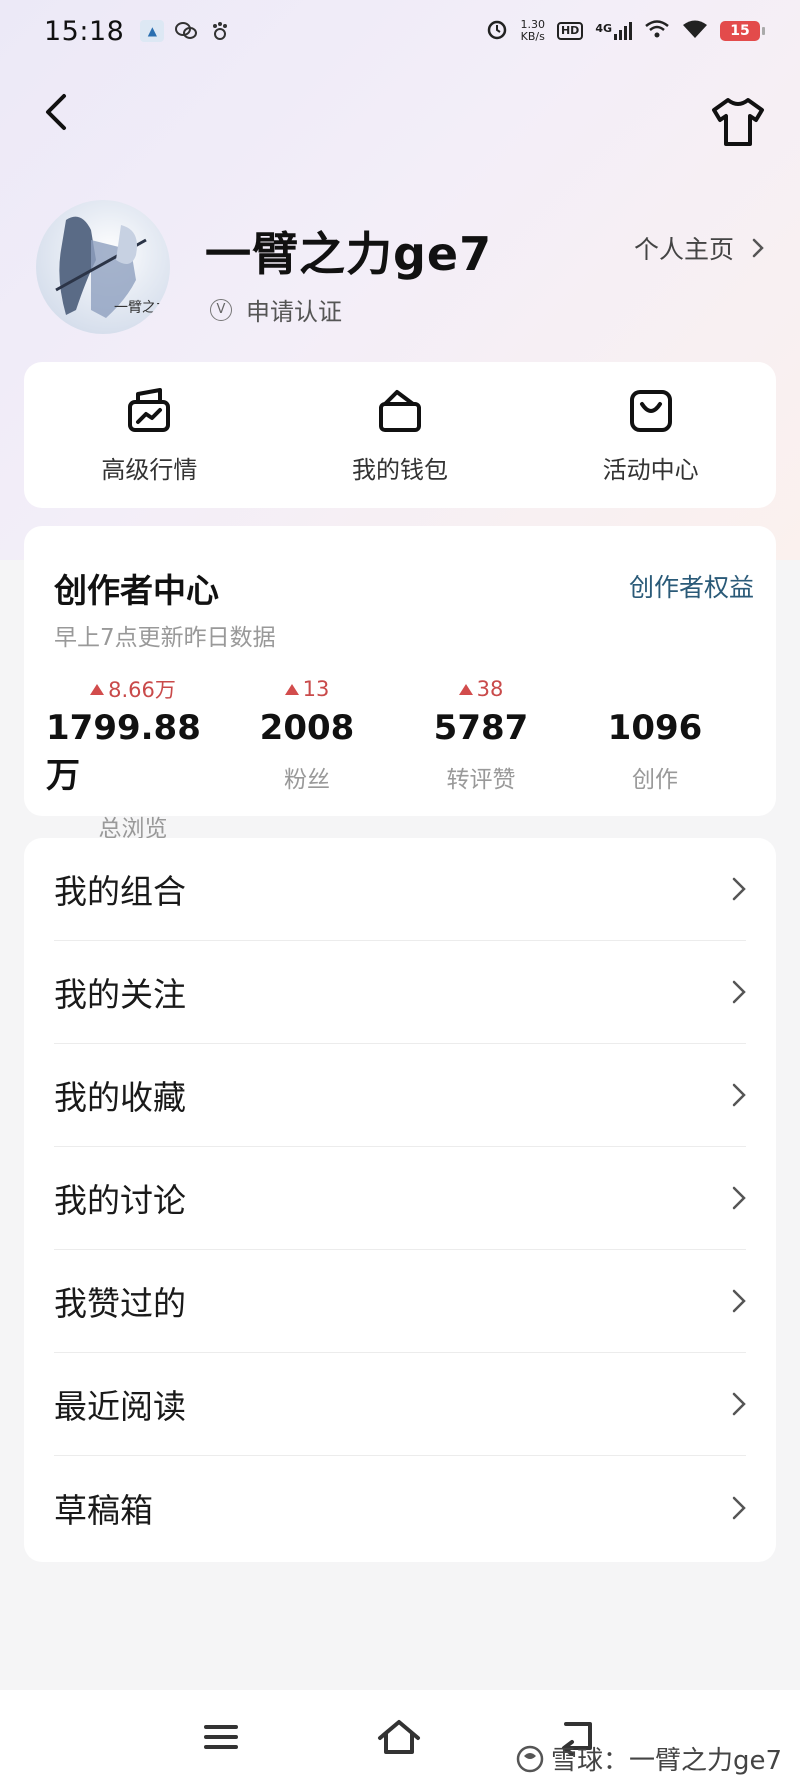  What do you see at coordinates (400, 1095) in the screenshot?
I see `menu-item-favorites: 我的收藏` at bounding box center [400, 1095].